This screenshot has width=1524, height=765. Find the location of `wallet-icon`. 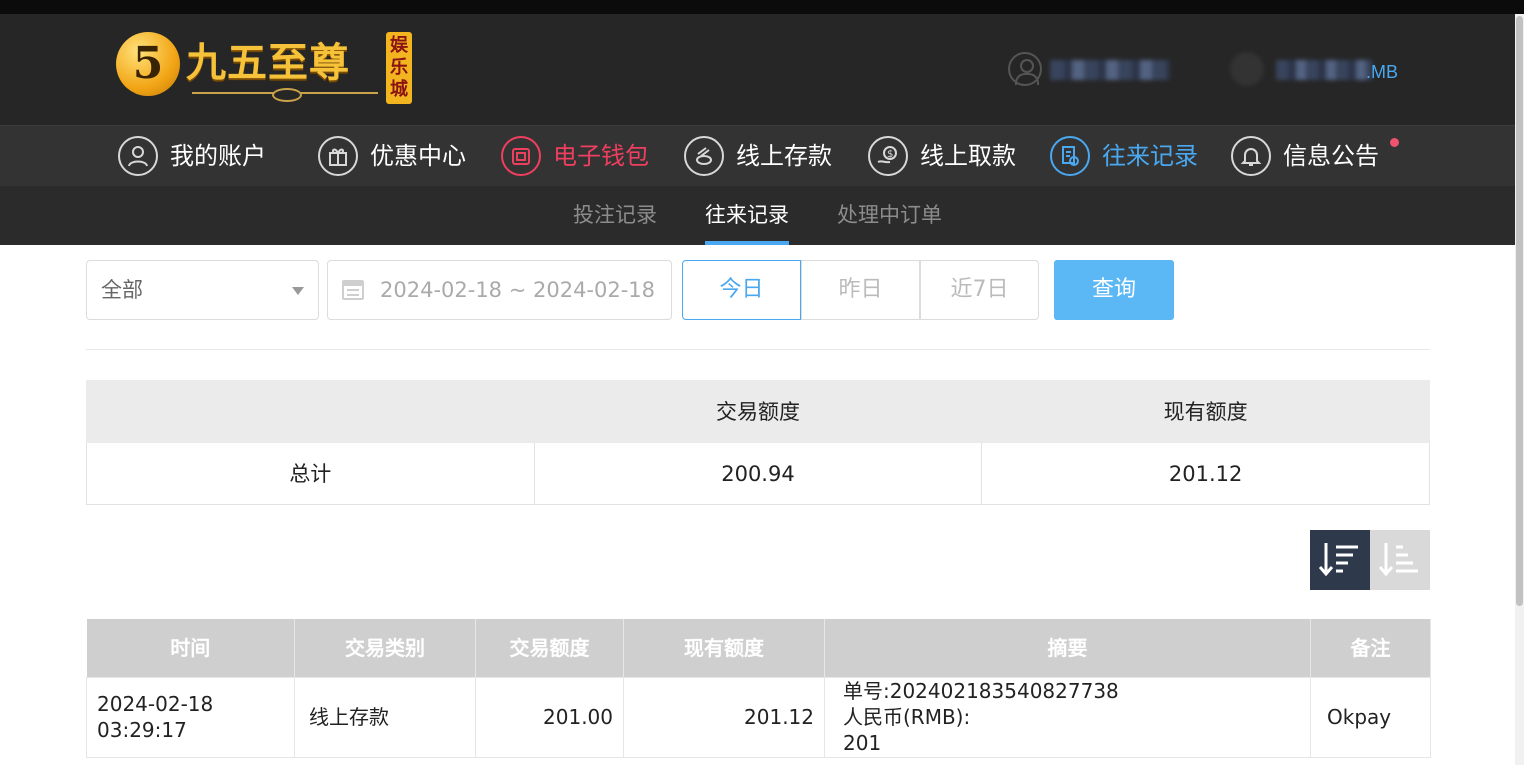

wallet-icon is located at coordinates (521, 156).